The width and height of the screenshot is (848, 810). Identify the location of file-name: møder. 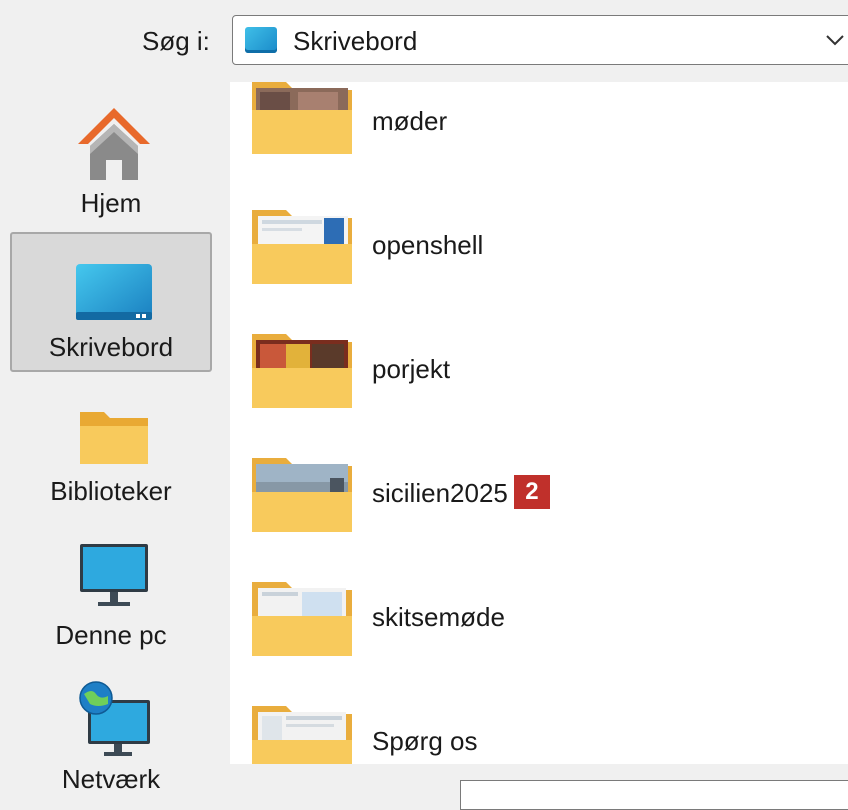
(410, 121).